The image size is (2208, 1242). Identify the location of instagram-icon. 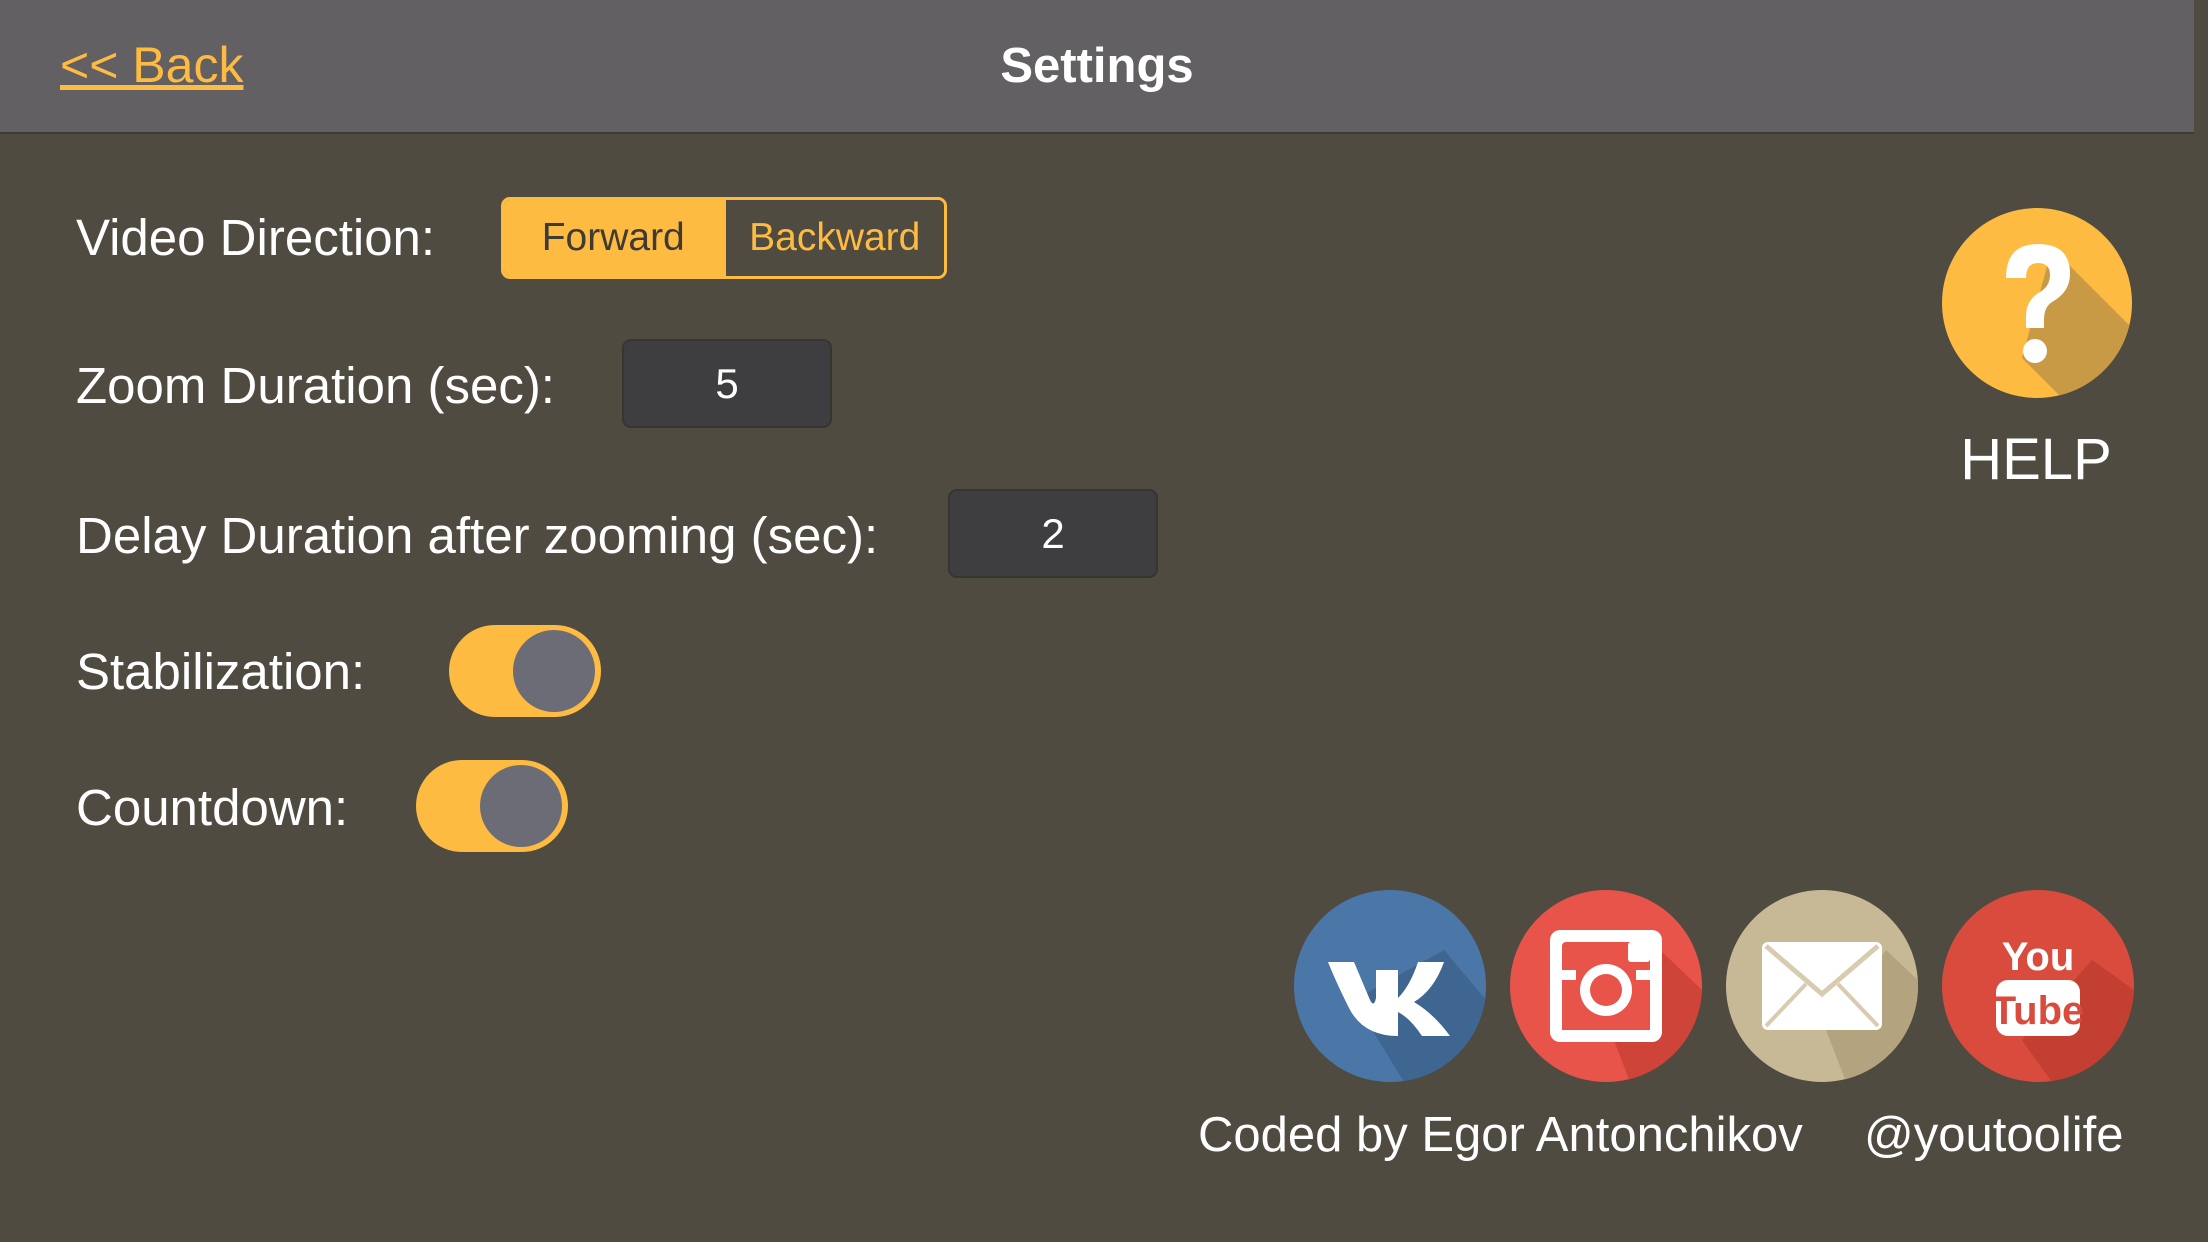
(1606, 986).